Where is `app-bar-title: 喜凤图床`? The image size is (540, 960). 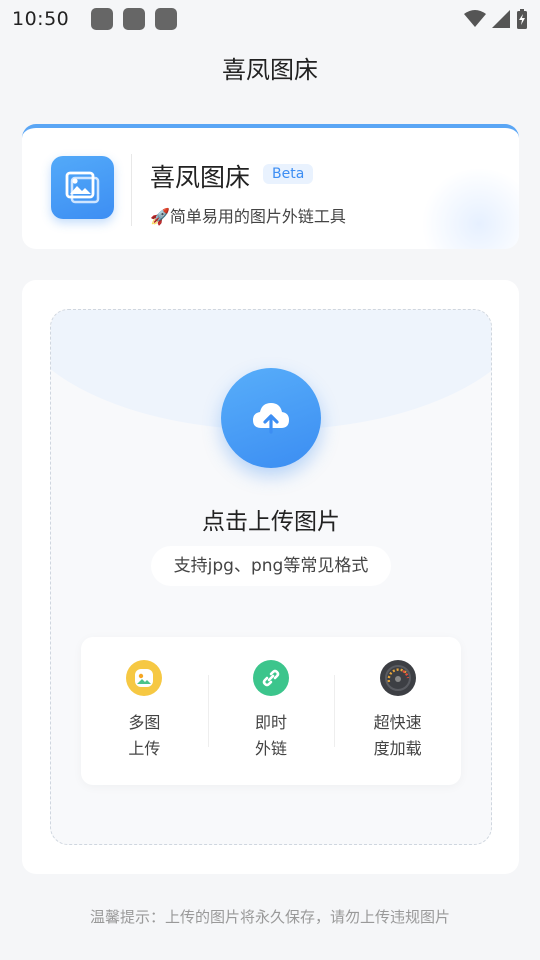
app-bar-title: 喜凤图床 is located at coordinates (270, 70).